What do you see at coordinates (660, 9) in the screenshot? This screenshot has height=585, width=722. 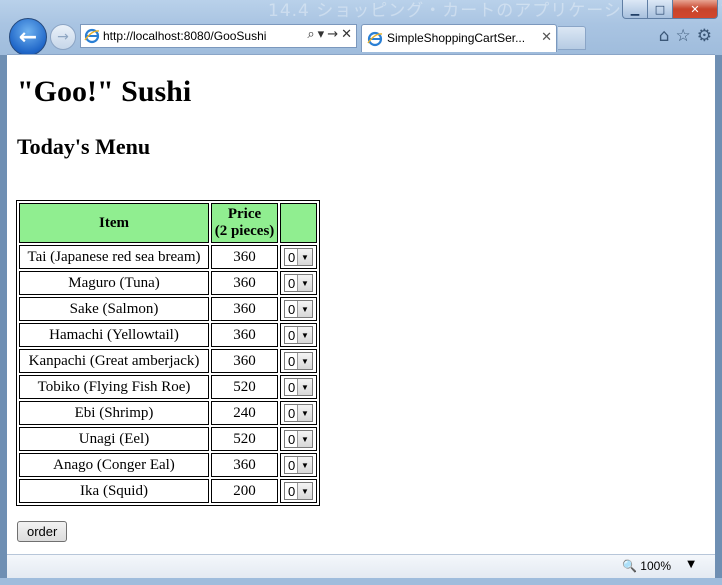 I see `maximize-button: □` at bounding box center [660, 9].